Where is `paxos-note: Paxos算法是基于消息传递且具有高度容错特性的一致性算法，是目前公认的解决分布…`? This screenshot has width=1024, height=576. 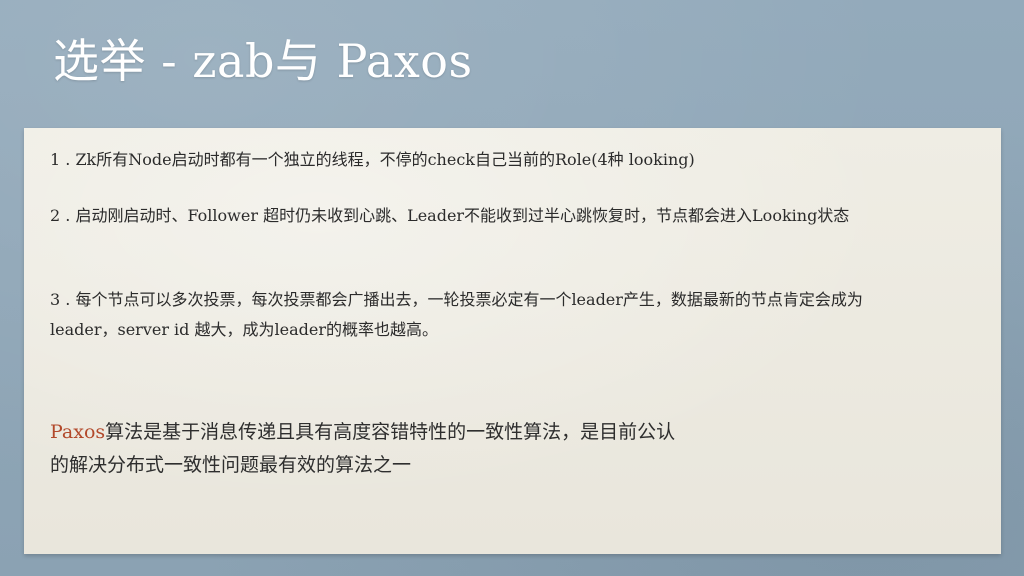
paxos-note: Paxos算法是基于消息传递且具有高度容错特性的一致性算法，是目前公认的解决分布… is located at coordinates (370, 449).